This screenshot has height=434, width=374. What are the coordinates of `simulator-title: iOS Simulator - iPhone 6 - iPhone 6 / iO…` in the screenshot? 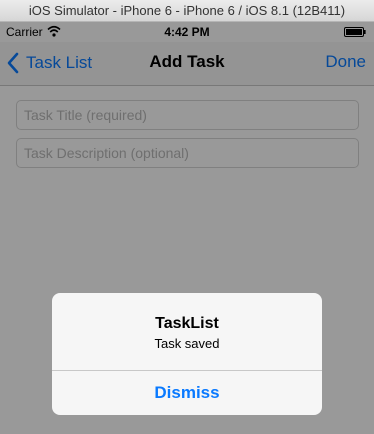 It's located at (187, 10).